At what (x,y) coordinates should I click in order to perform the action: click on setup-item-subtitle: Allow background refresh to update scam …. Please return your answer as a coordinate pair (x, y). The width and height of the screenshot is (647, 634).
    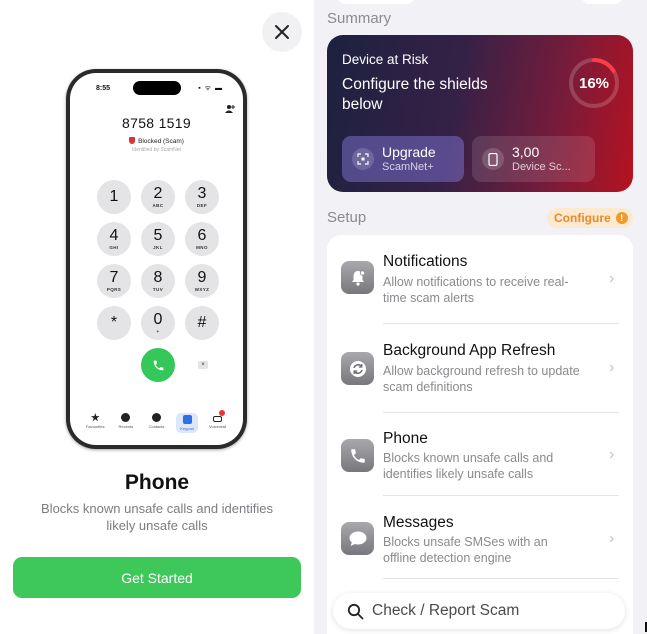
    Looking at the image, I should click on (481, 379).